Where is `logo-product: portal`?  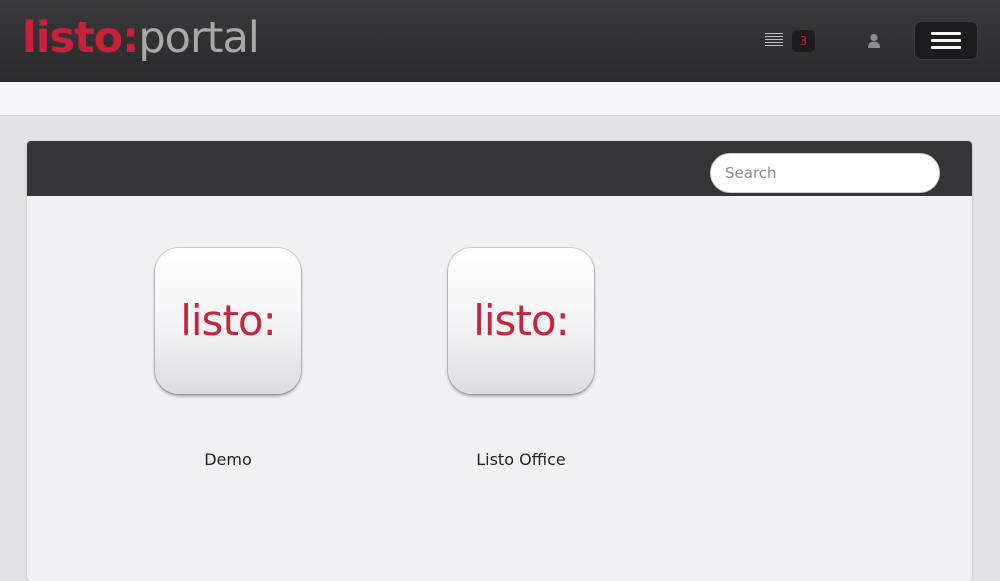 logo-product: portal is located at coordinates (198, 38).